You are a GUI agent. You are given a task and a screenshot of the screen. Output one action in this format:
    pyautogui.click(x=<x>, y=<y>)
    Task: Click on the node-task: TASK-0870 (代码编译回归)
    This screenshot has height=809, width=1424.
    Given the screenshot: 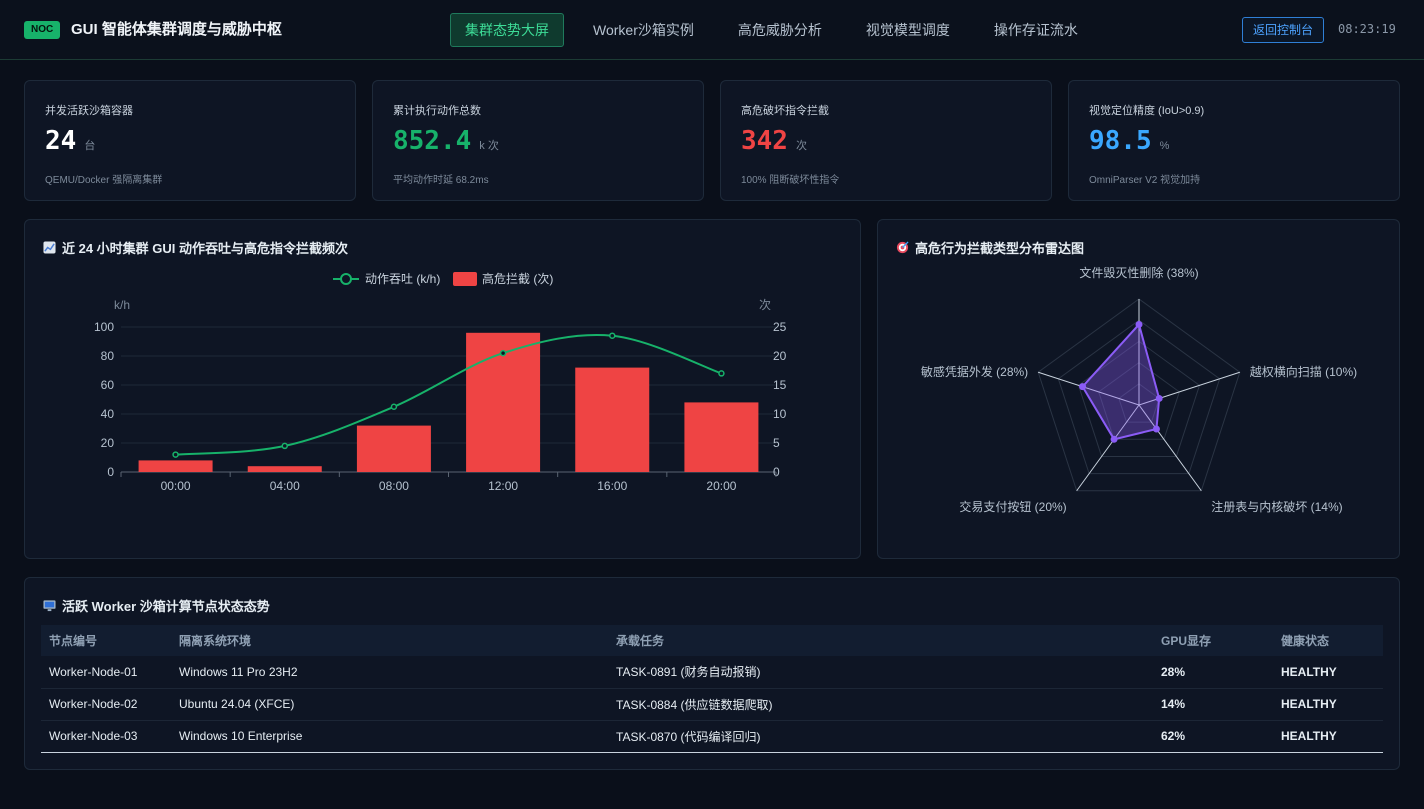 What is the action you would take?
    pyautogui.click(x=880, y=736)
    